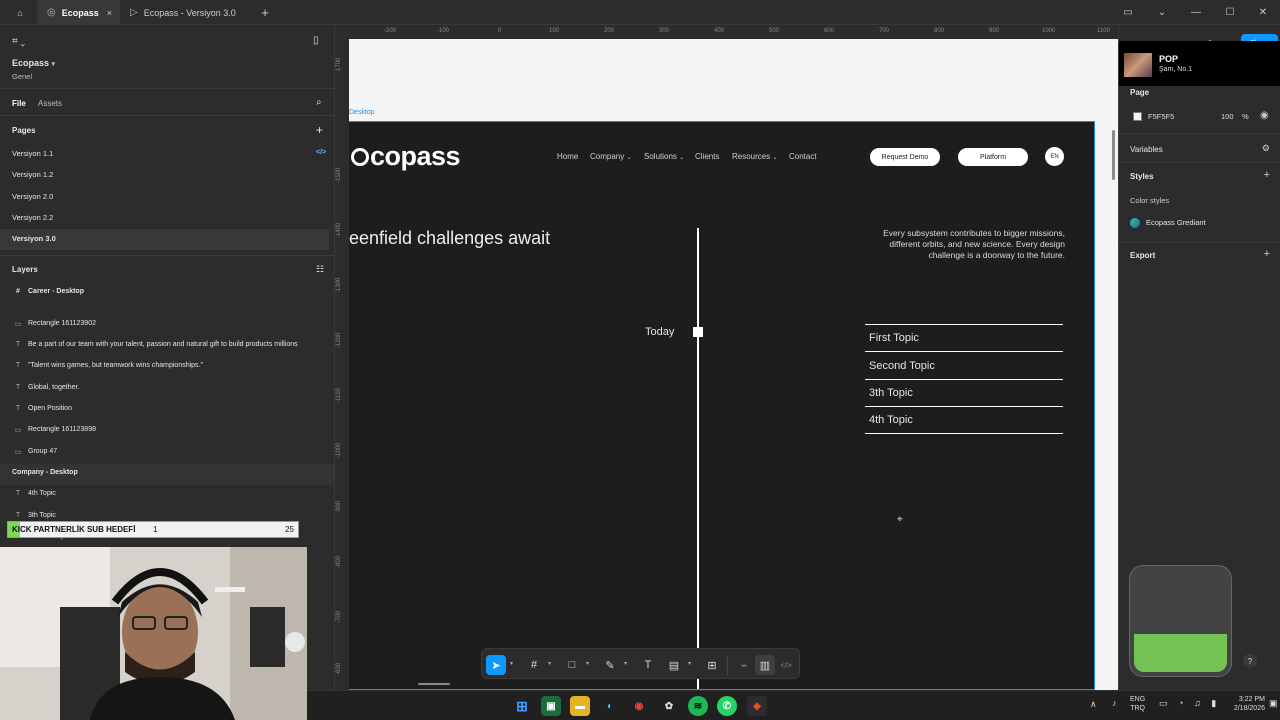 The width and height of the screenshot is (1280, 720). Describe the element at coordinates (522, 706) in the screenshot. I see `start-icon: ⊞` at that location.